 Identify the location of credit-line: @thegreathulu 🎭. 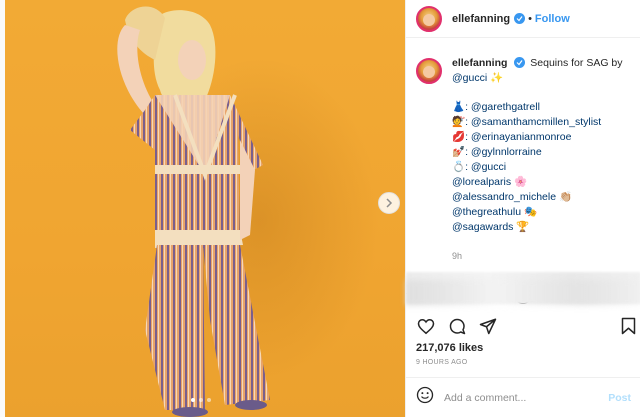
(539, 212).